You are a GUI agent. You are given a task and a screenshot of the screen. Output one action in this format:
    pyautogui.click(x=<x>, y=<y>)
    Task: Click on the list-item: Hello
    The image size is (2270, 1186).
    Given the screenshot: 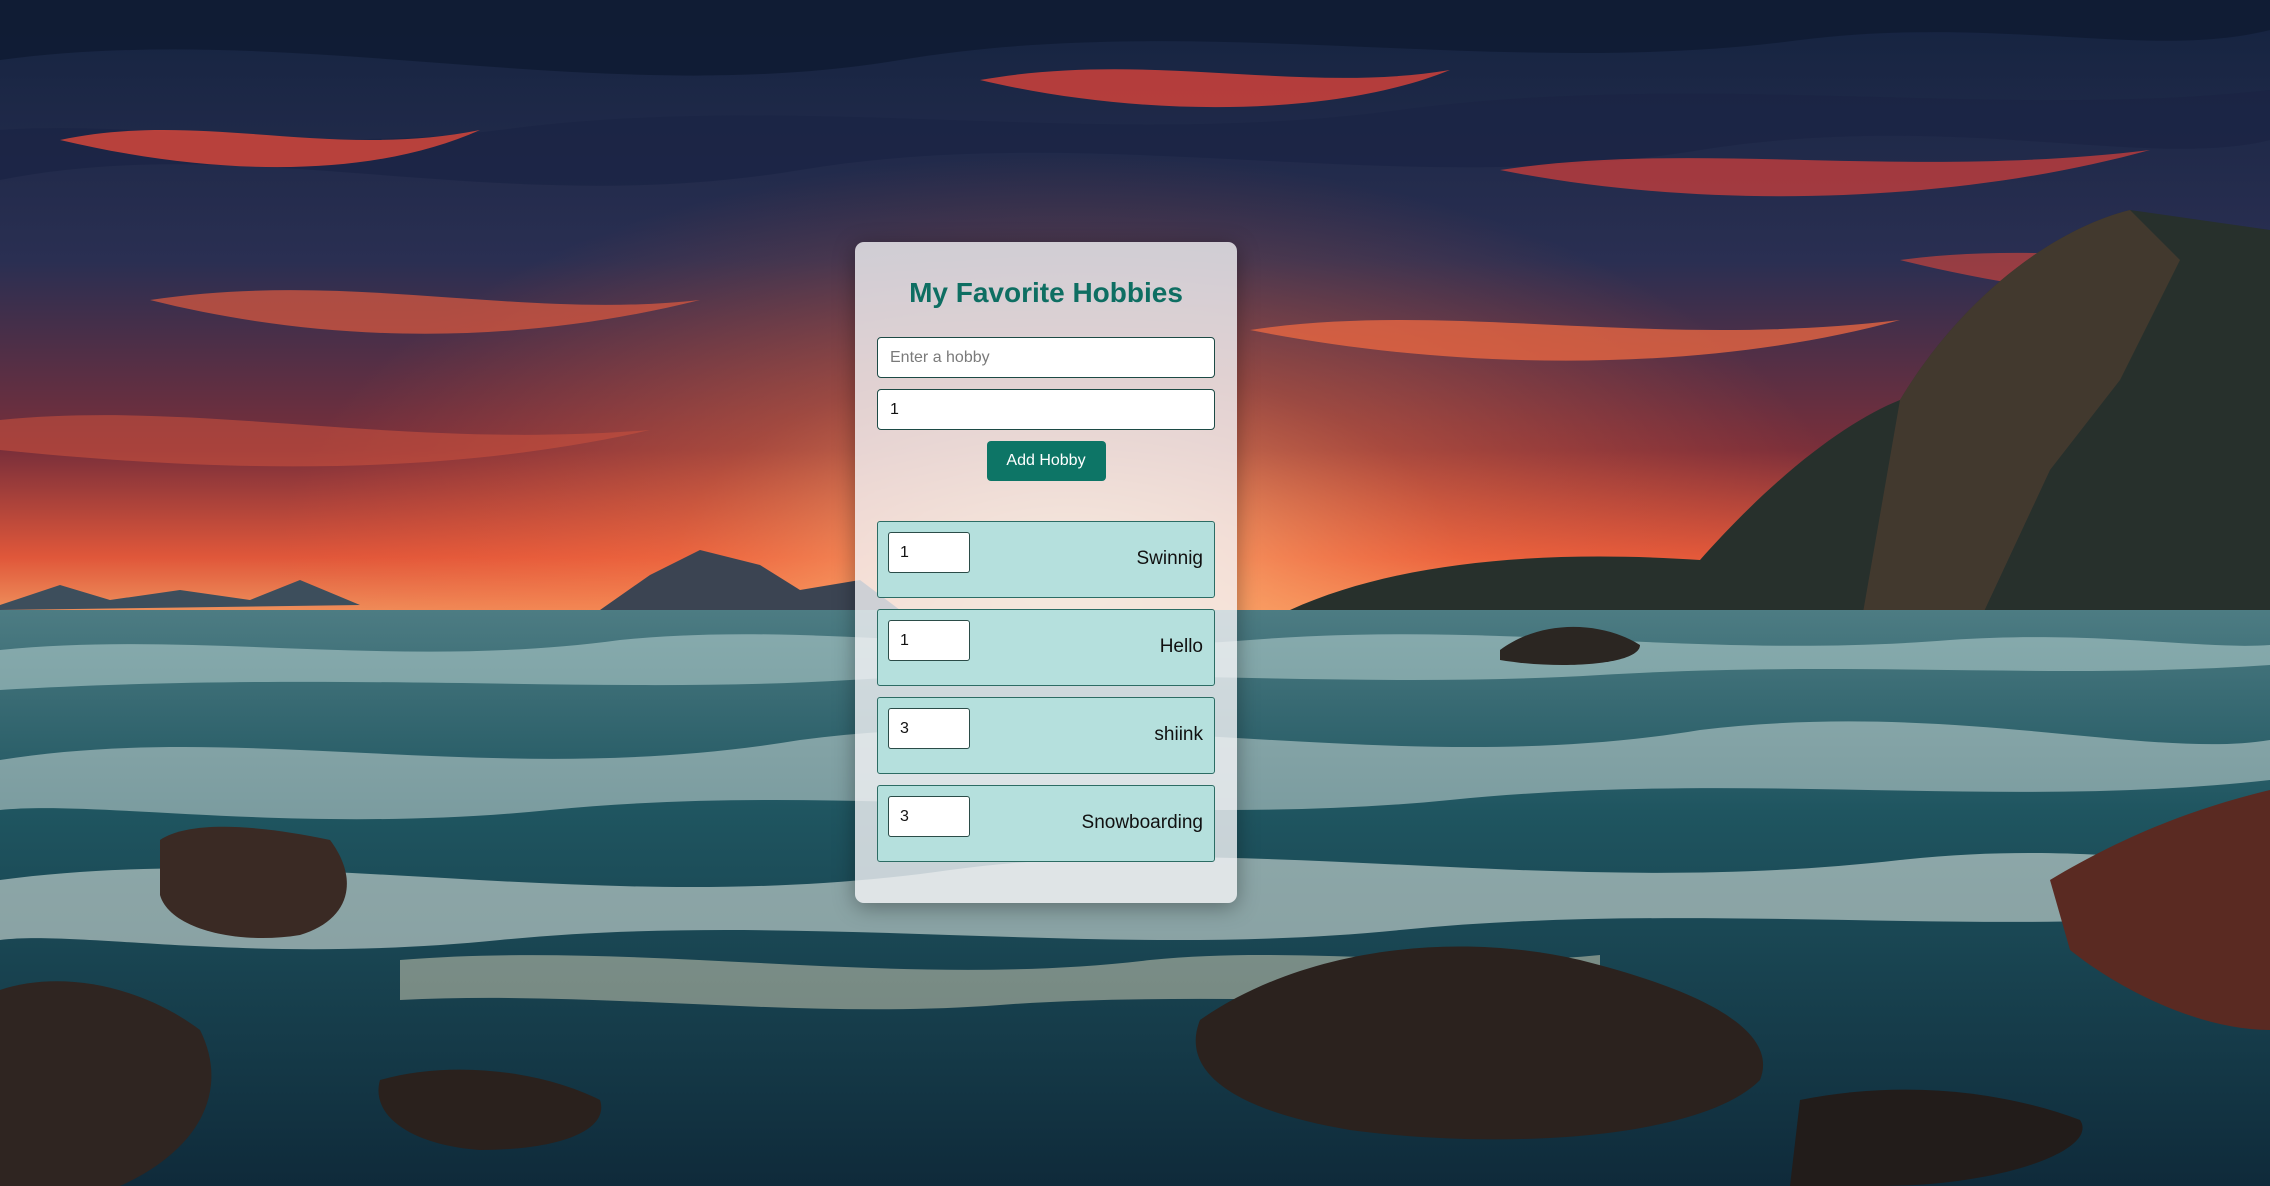 What is the action you would take?
    pyautogui.click(x=1046, y=647)
    